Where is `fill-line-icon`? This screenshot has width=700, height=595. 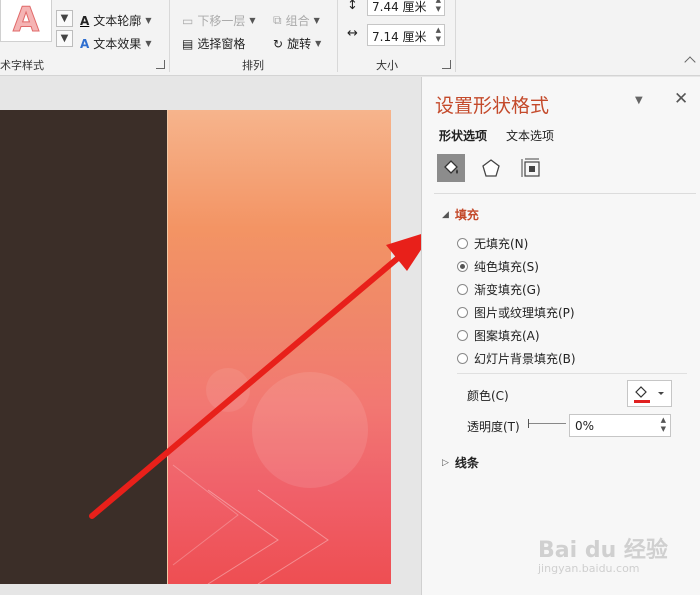 fill-line-icon is located at coordinates (451, 167).